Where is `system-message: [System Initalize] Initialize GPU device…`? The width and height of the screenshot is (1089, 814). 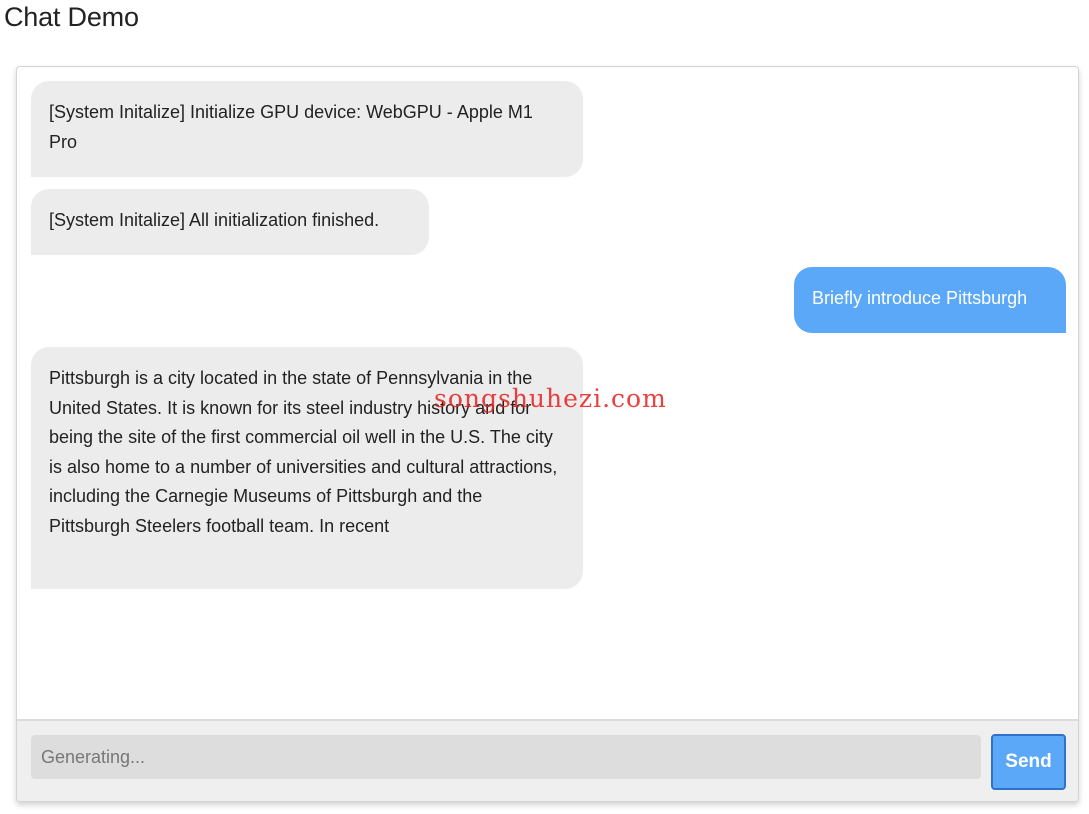
system-message: [System Initalize] Initialize GPU device… is located at coordinates (307, 129).